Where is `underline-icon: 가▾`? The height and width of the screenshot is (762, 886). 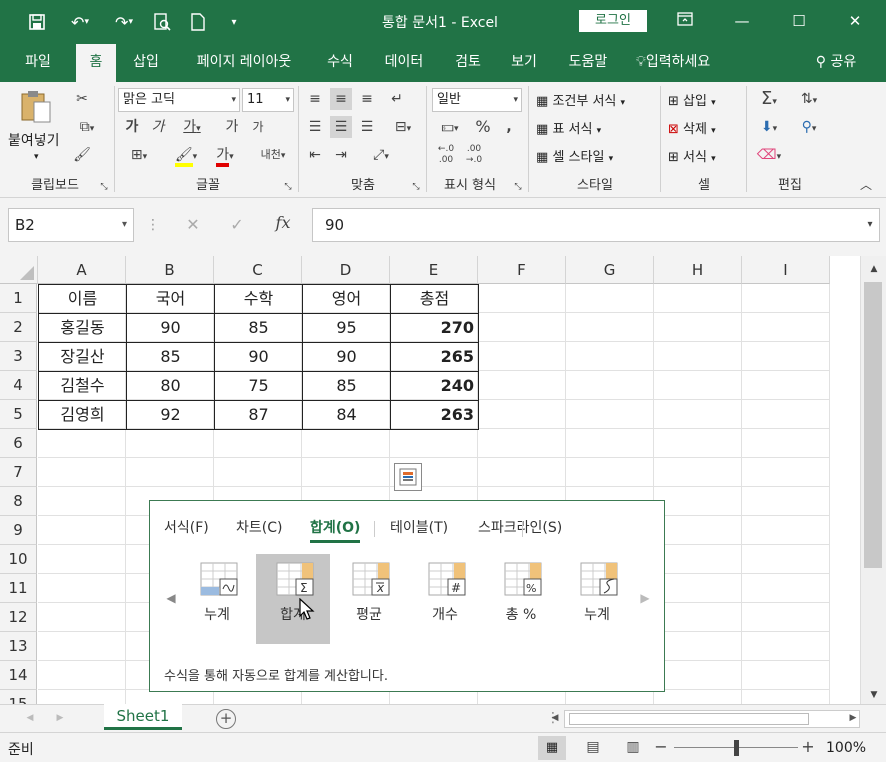
underline-icon: 가▾ is located at coordinates (192, 128).